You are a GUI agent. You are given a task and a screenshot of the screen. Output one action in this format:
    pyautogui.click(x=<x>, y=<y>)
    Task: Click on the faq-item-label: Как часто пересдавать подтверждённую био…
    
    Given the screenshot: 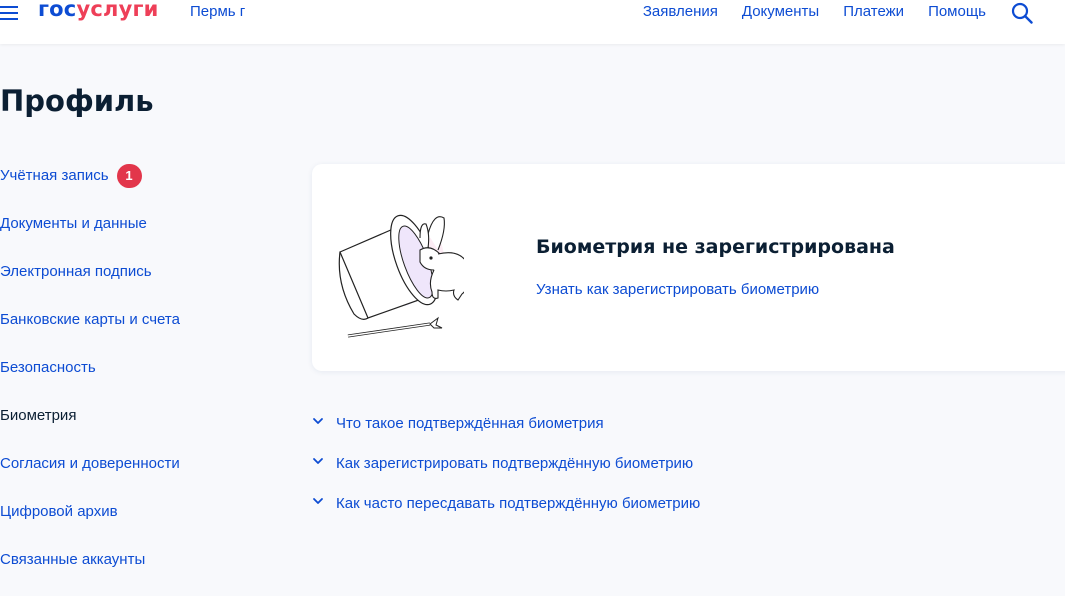 What is the action you would take?
    pyautogui.click(x=518, y=503)
    